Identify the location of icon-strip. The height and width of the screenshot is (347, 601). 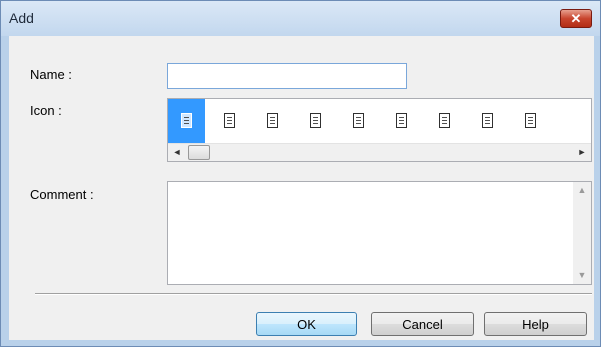
(379, 121).